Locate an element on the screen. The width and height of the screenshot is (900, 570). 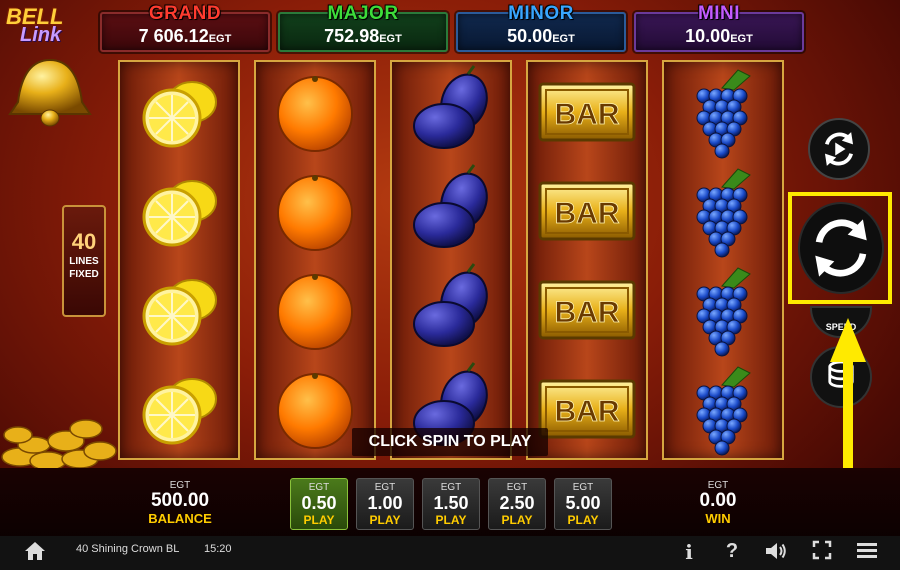
lines-fixed-badge: 40 LINES FIXED is located at coordinates (84, 261).